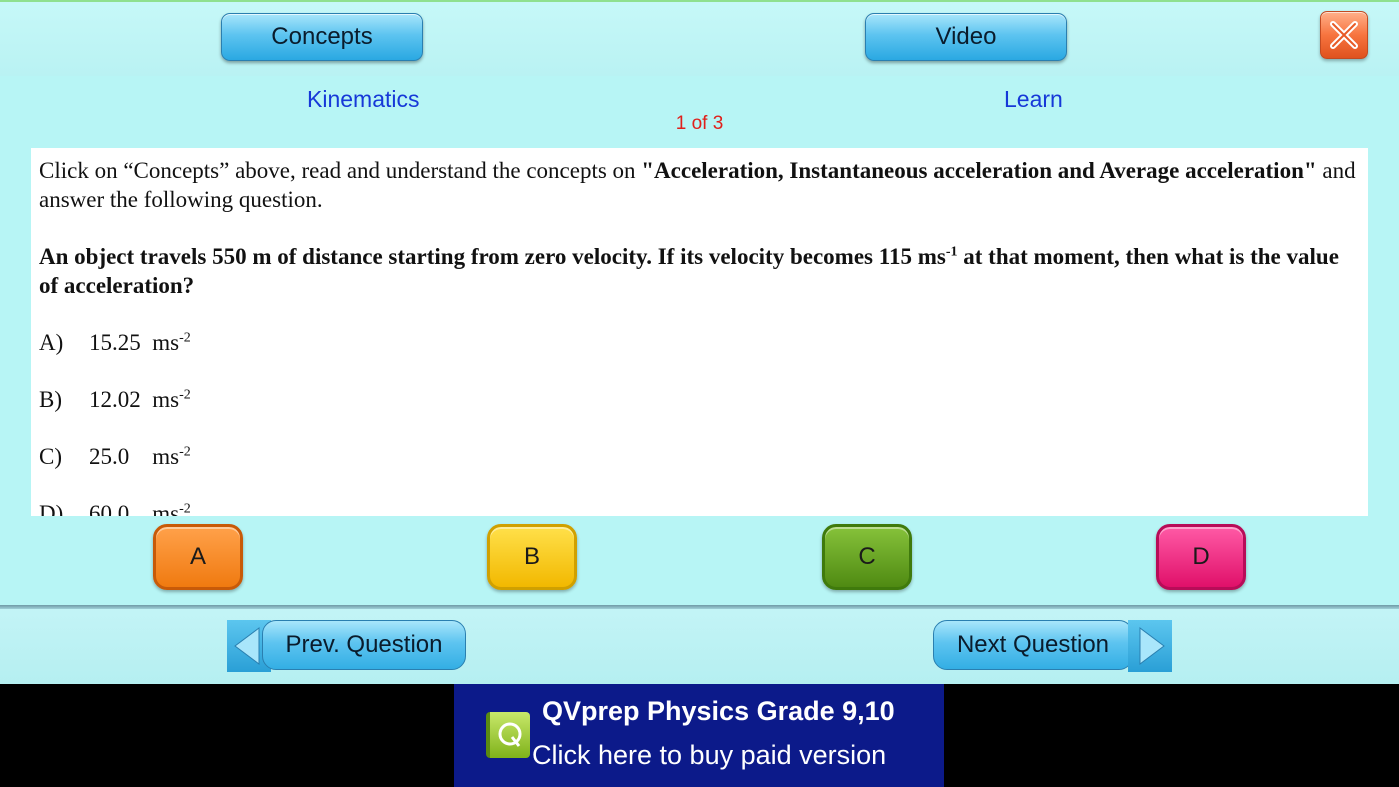 The width and height of the screenshot is (1399, 787). Describe the element at coordinates (718, 711) in the screenshot. I see `ad-title: QVprep Physics Grade 9,10` at that location.